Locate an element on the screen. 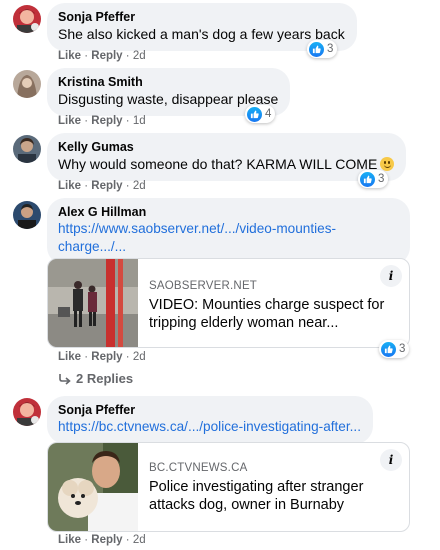  view-replies-link: 2 Replies is located at coordinates (95, 378).